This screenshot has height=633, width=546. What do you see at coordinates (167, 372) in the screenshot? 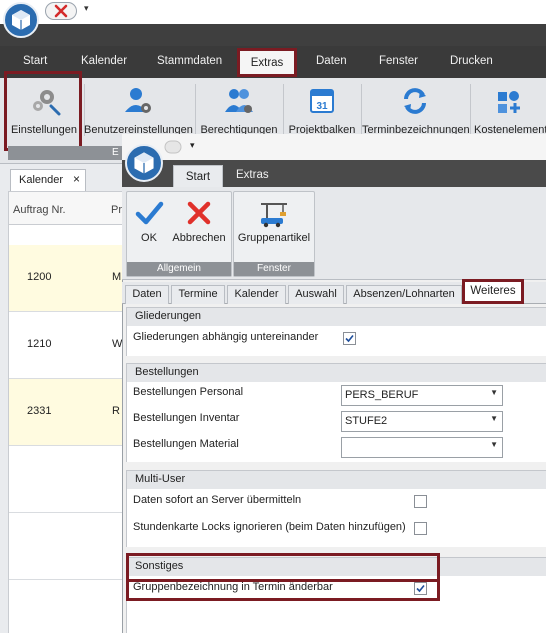
I see `section-title: Bestellungen` at bounding box center [167, 372].